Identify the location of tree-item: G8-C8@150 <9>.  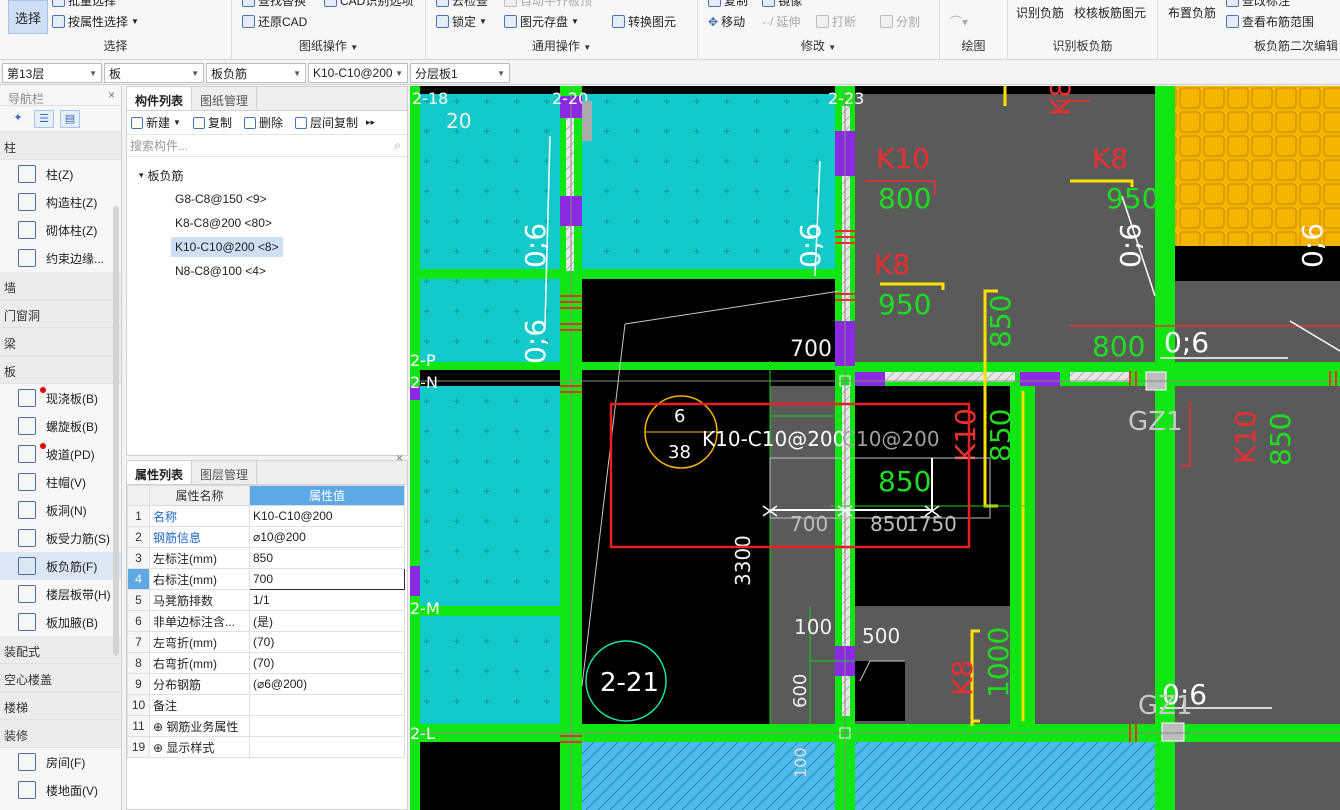
(267, 199).